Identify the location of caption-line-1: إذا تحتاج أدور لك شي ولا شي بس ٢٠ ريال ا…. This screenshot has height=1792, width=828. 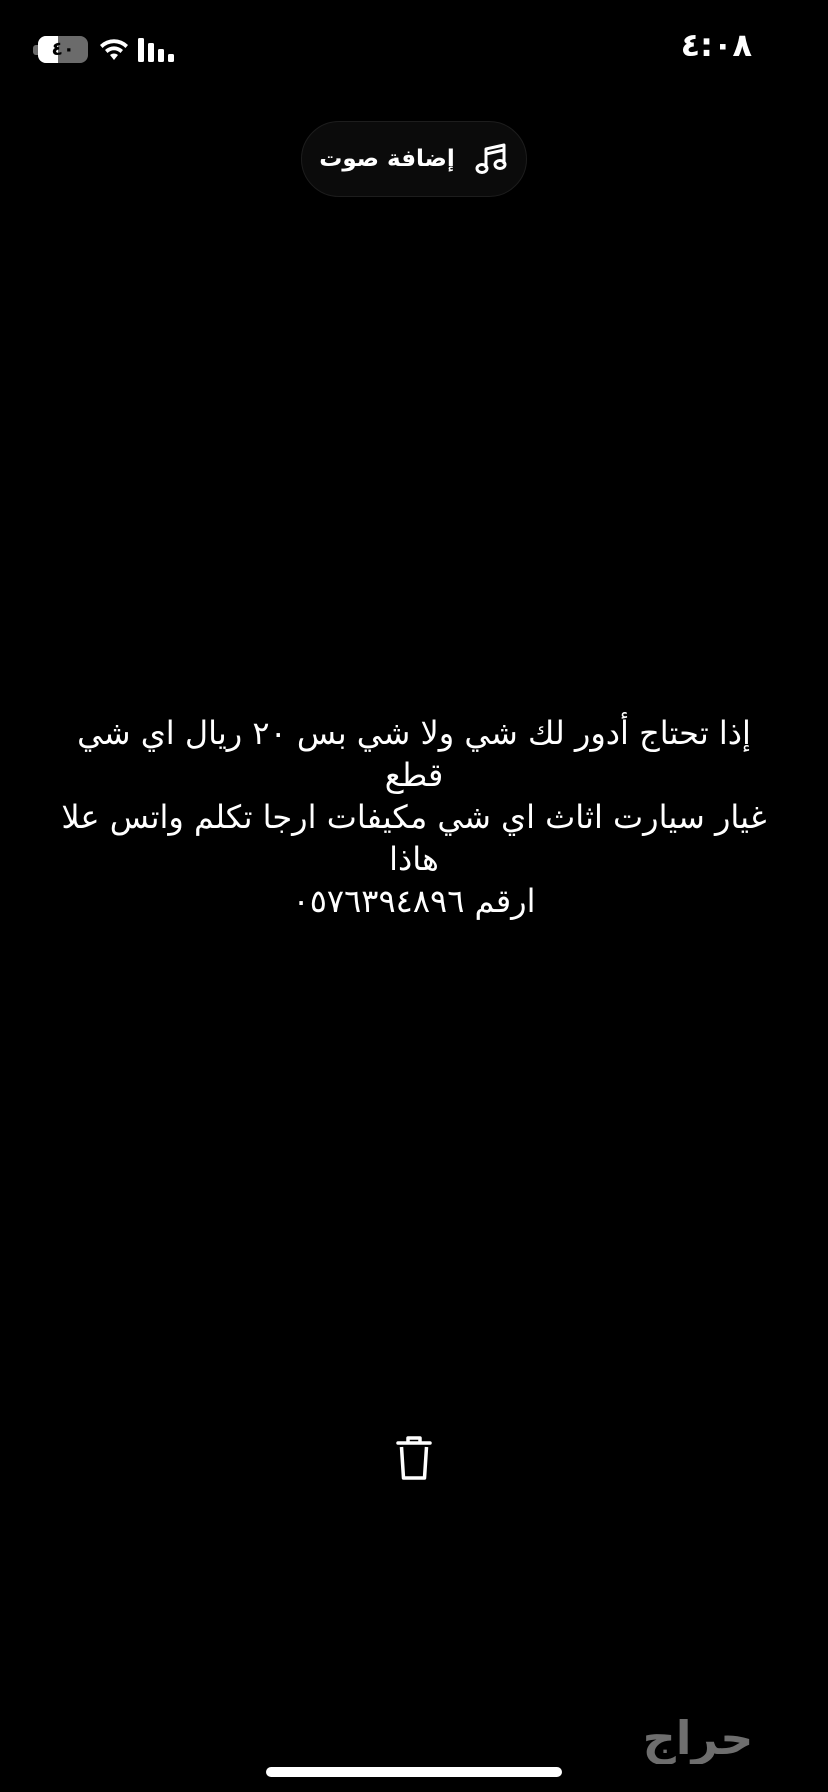
(414, 754).